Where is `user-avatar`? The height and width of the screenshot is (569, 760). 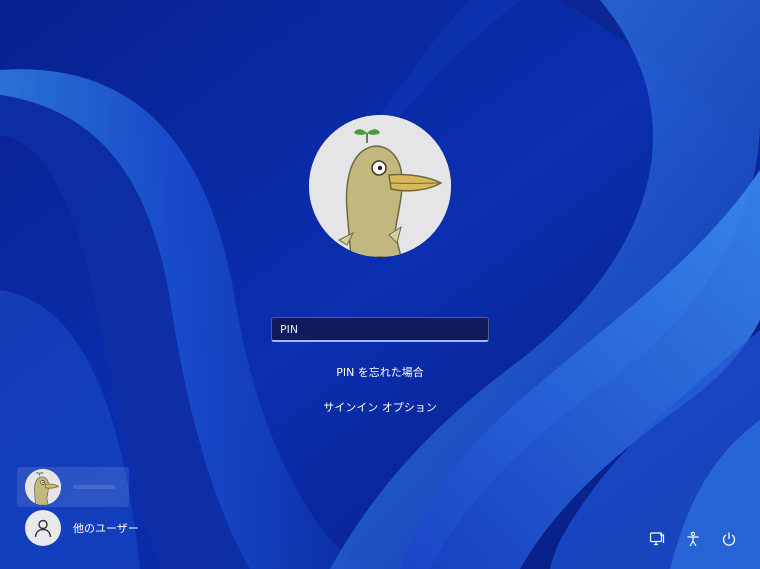
user-avatar is located at coordinates (380, 186).